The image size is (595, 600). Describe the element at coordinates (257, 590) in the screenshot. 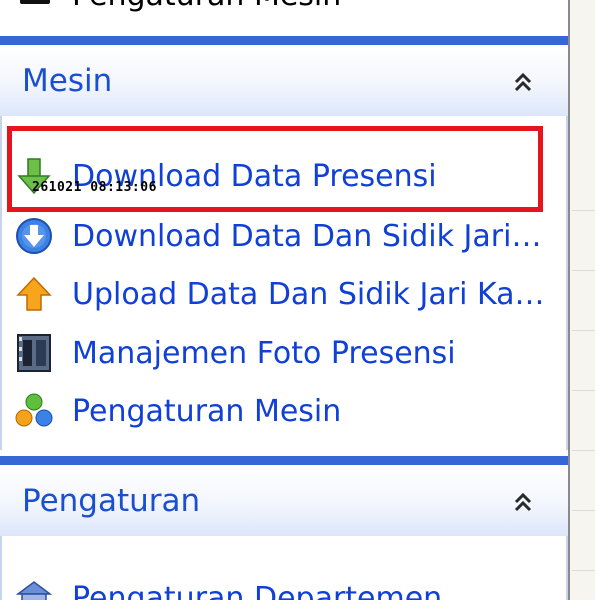

I see `item-label: Pengaturan Departemen` at that location.